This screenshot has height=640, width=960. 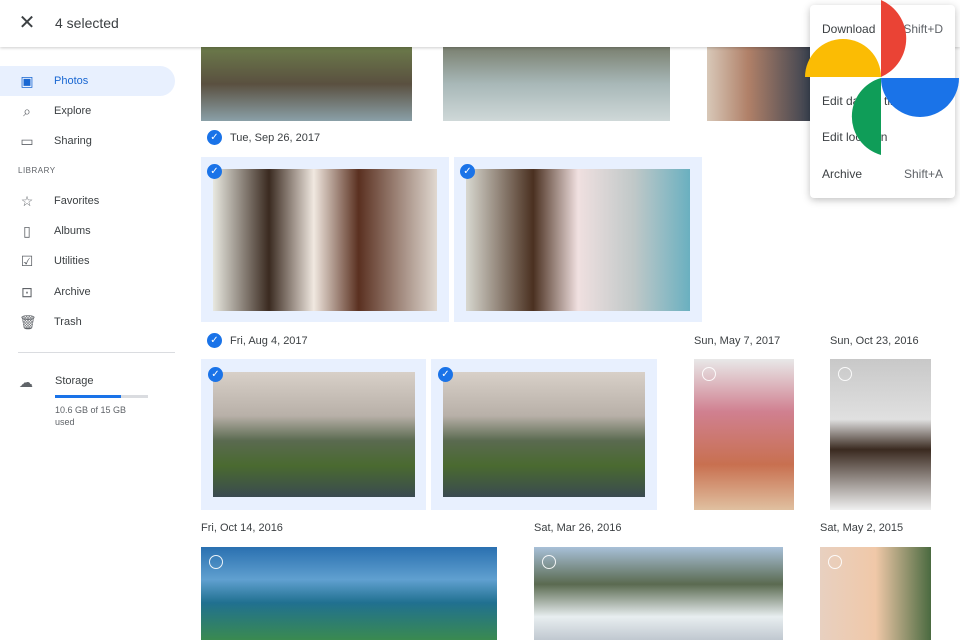 I want to click on archive-icon: ⊡, so click(x=27, y=291).